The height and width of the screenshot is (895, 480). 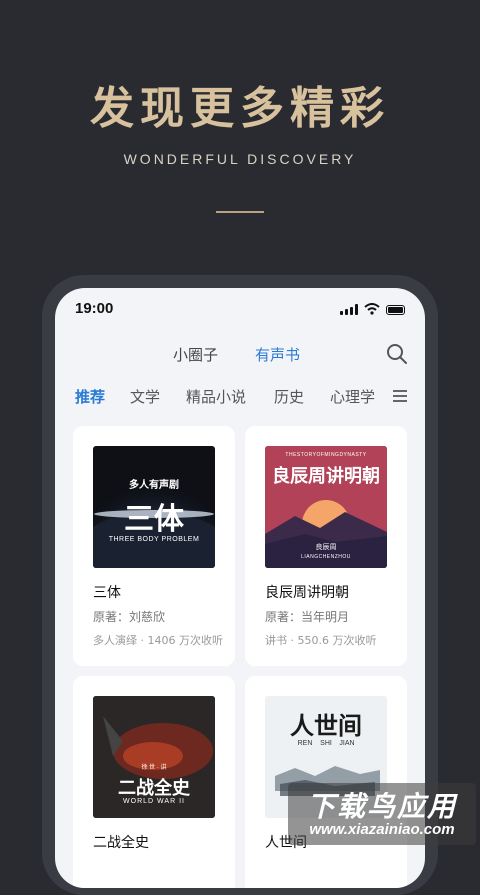 I want to click on search-icon, so click(x=397, y=354).